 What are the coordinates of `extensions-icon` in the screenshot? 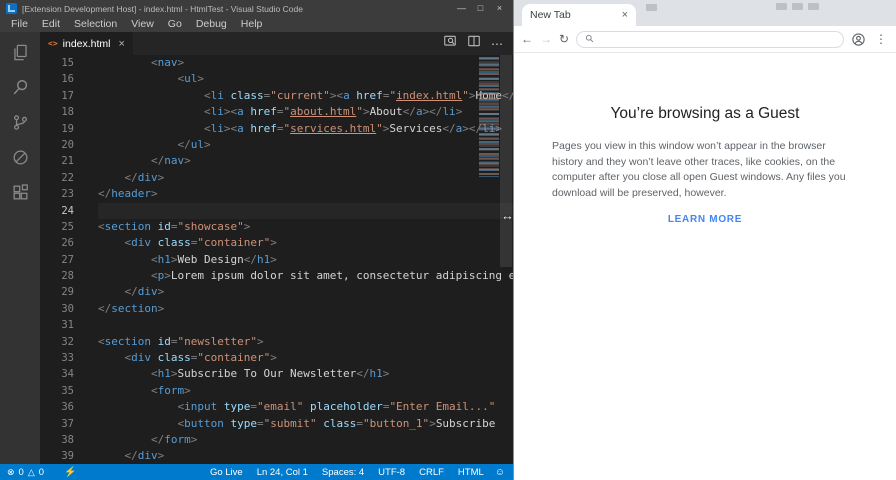 It's located at (20, 192).